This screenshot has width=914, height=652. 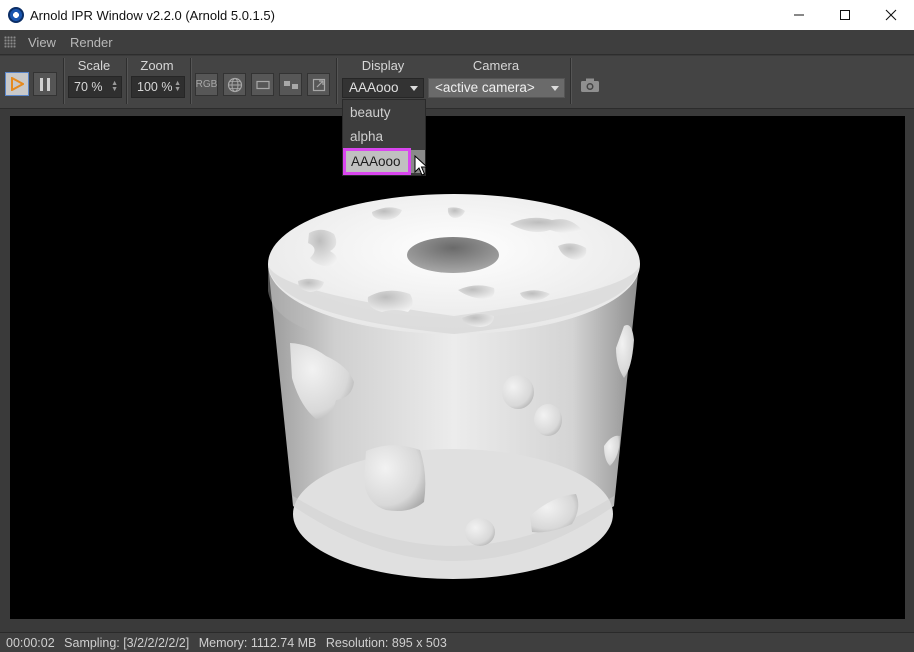 I want to click on camera-dropdown: <active camera>, so click(x=496, y=88).